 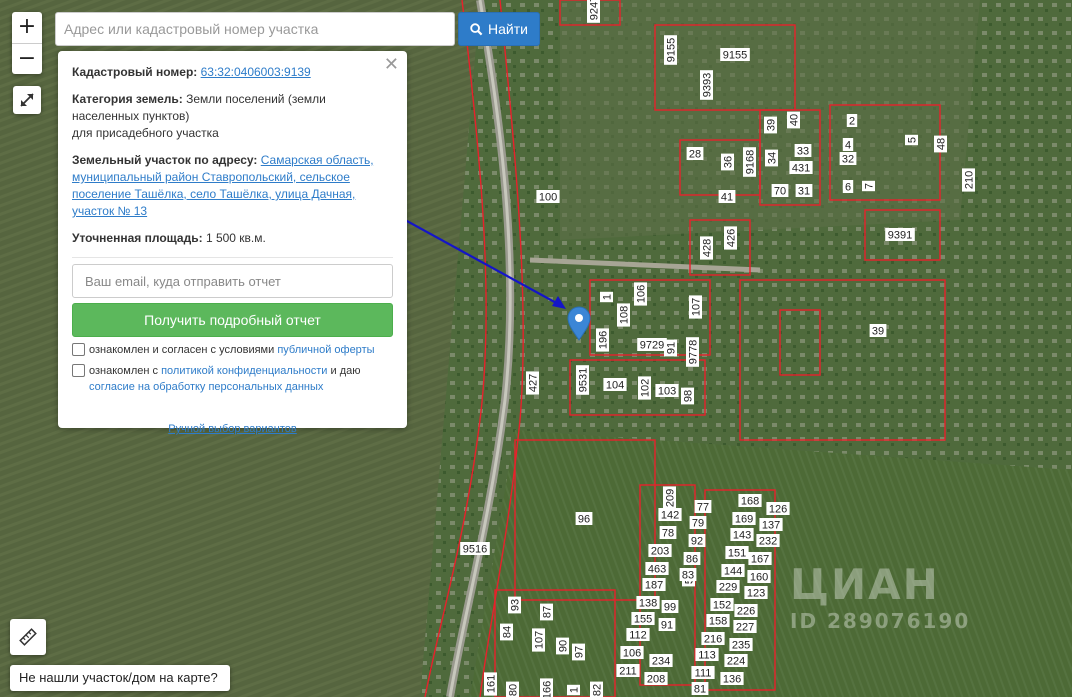 What do you see at coordinates (615, 385) in the screenshot?
I see `plot-number-label: 104` at bounding box center [615, 385].